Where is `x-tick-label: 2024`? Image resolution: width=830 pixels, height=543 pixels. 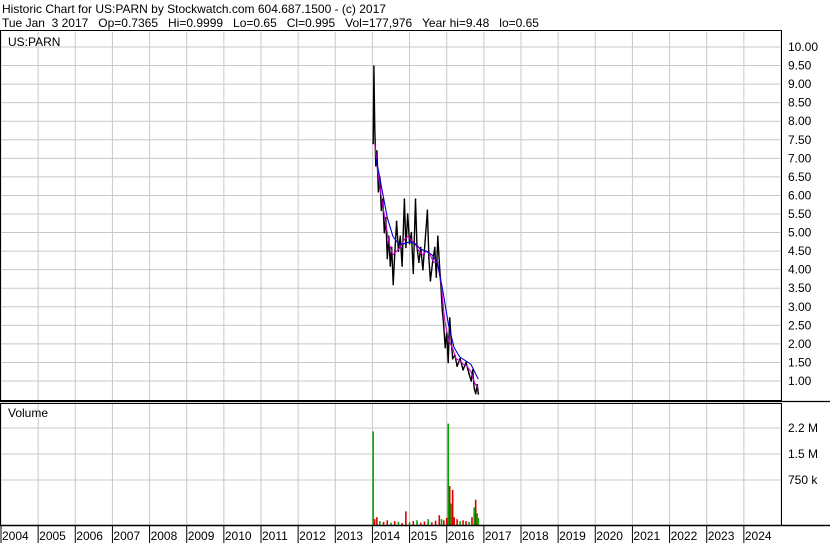 x-tick-label: 2024 is located at coordinates (758, 536).